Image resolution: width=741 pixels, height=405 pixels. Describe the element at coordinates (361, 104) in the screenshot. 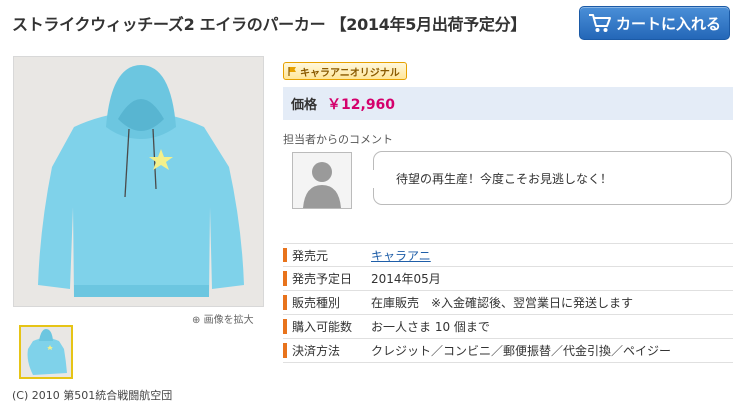

I see `price-value: ￥12,960` at that location.